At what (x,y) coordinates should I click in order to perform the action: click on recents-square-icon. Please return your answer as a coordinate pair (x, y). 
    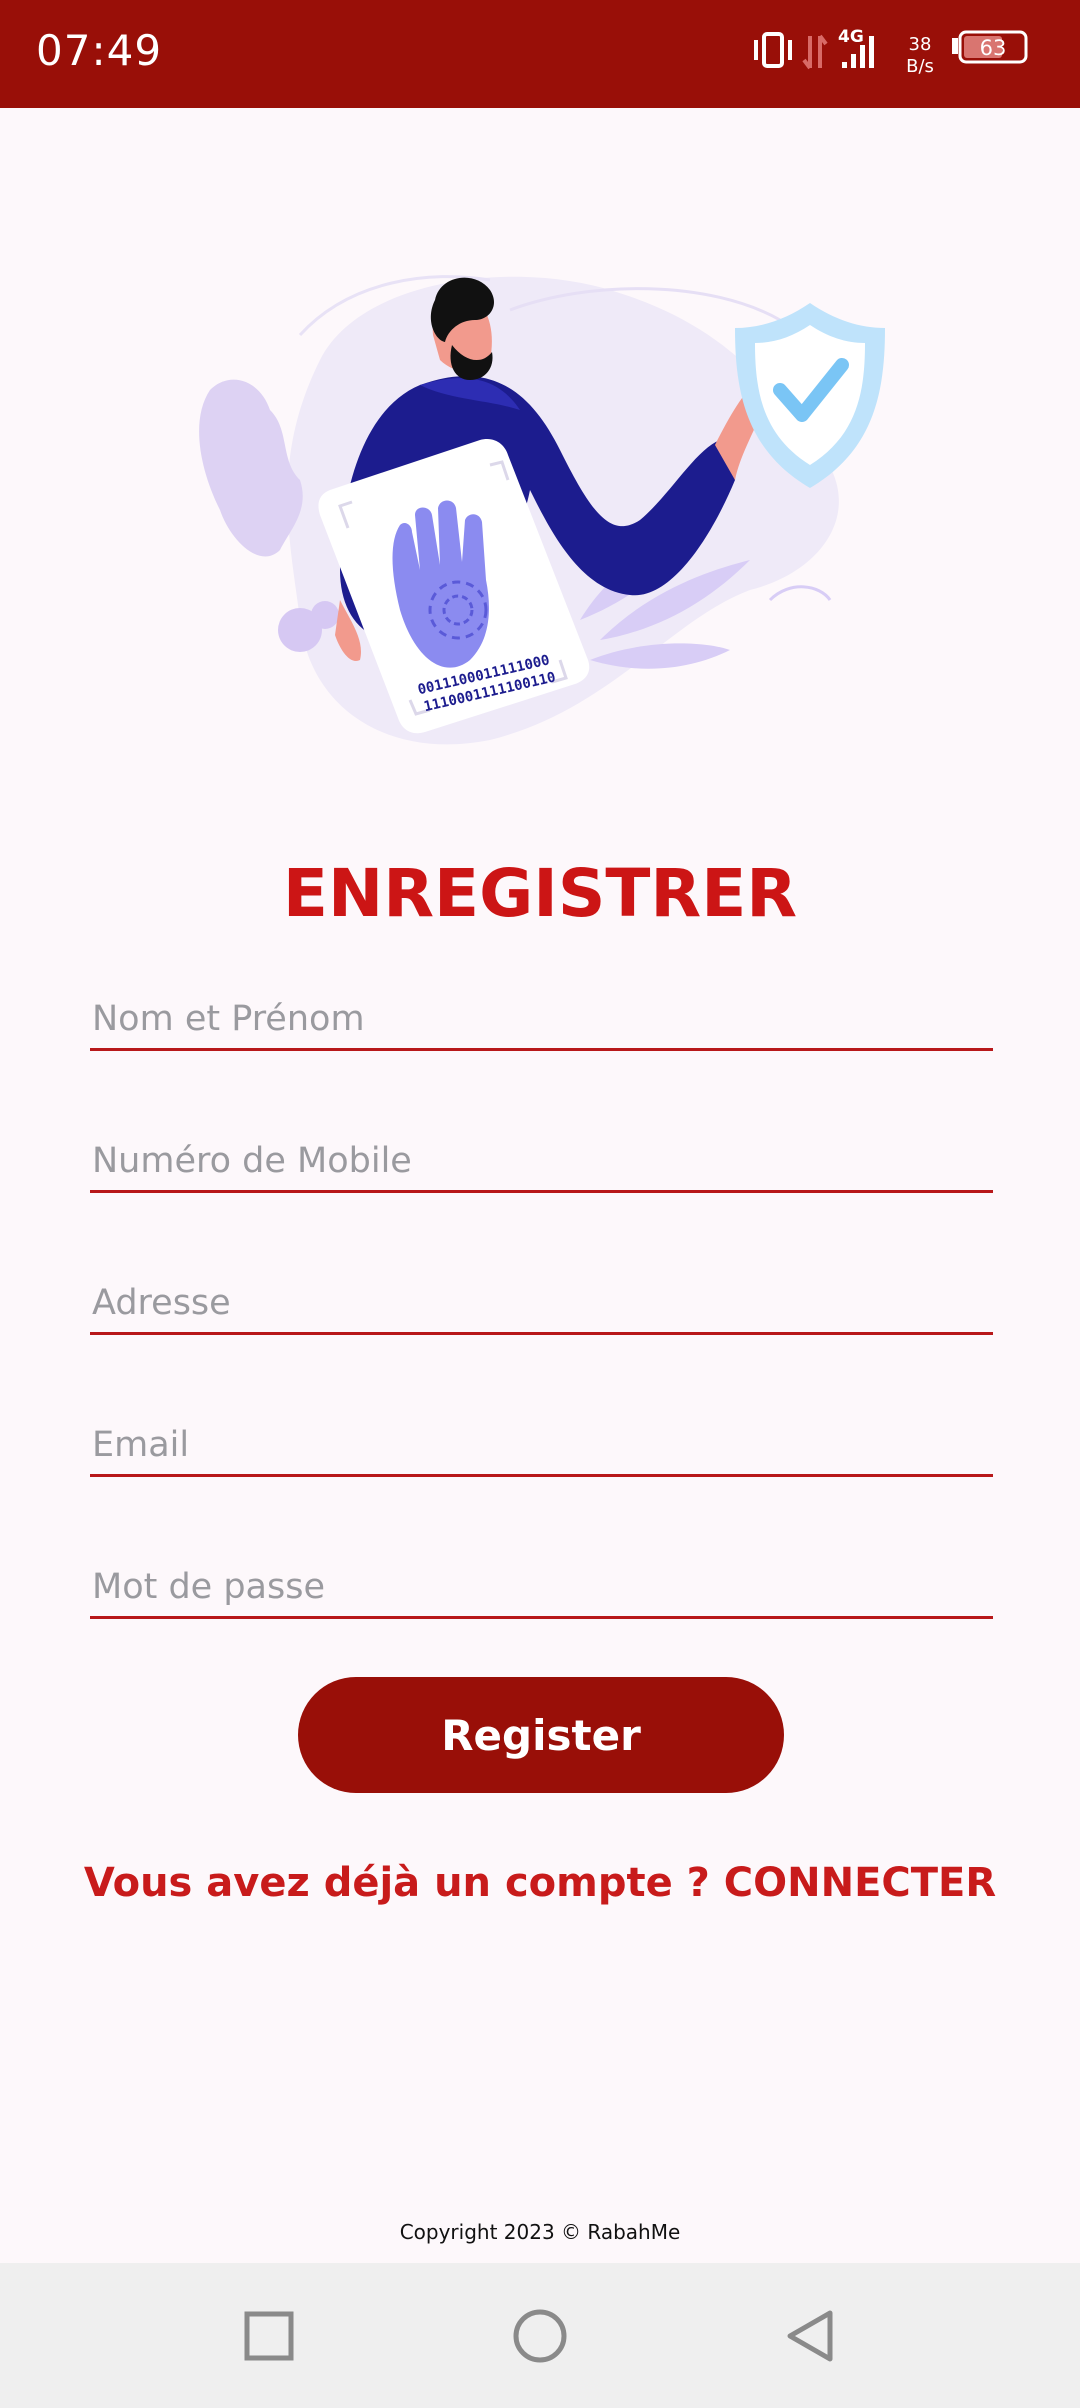
    Looking at the image, I should click on (269, 2336).